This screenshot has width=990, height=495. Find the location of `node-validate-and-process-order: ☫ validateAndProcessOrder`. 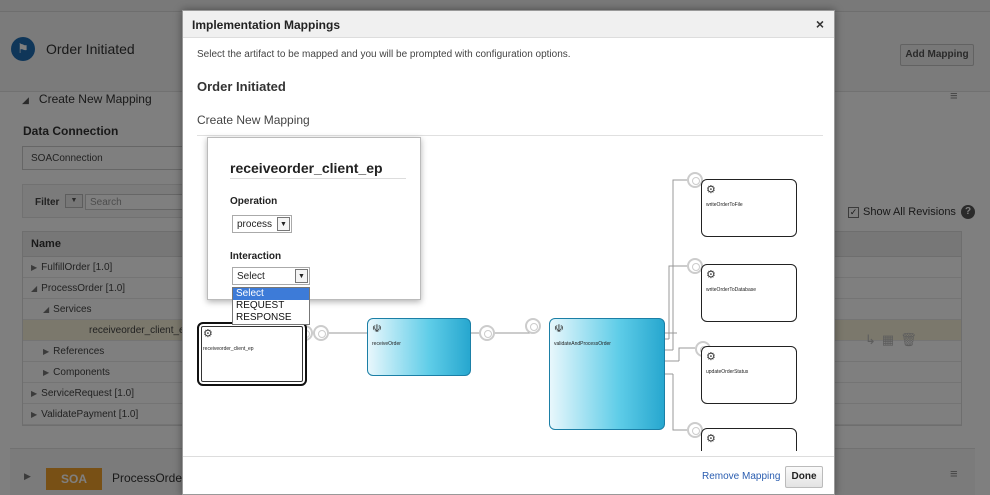

node-validate-and-process-order: ☫ validateAndProcessOrder is located at coordinates (607, 374).